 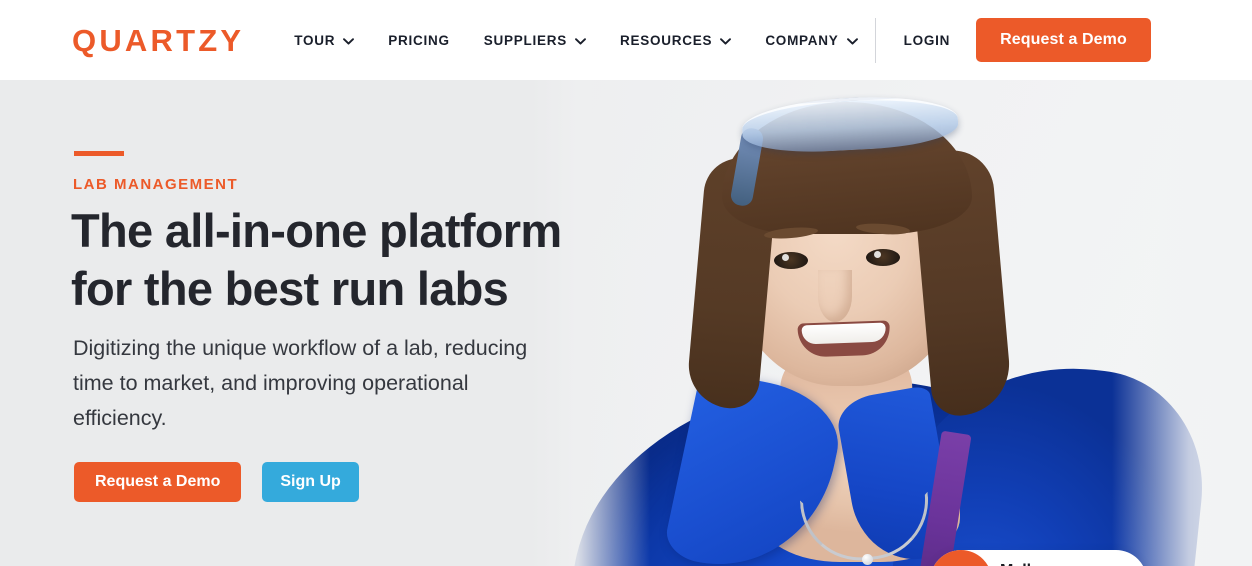 What do you see at coordinates (802, 40) in the screenshot?
I see `nav-item-company-label: COMPANY` at bounding box center [802, 40].